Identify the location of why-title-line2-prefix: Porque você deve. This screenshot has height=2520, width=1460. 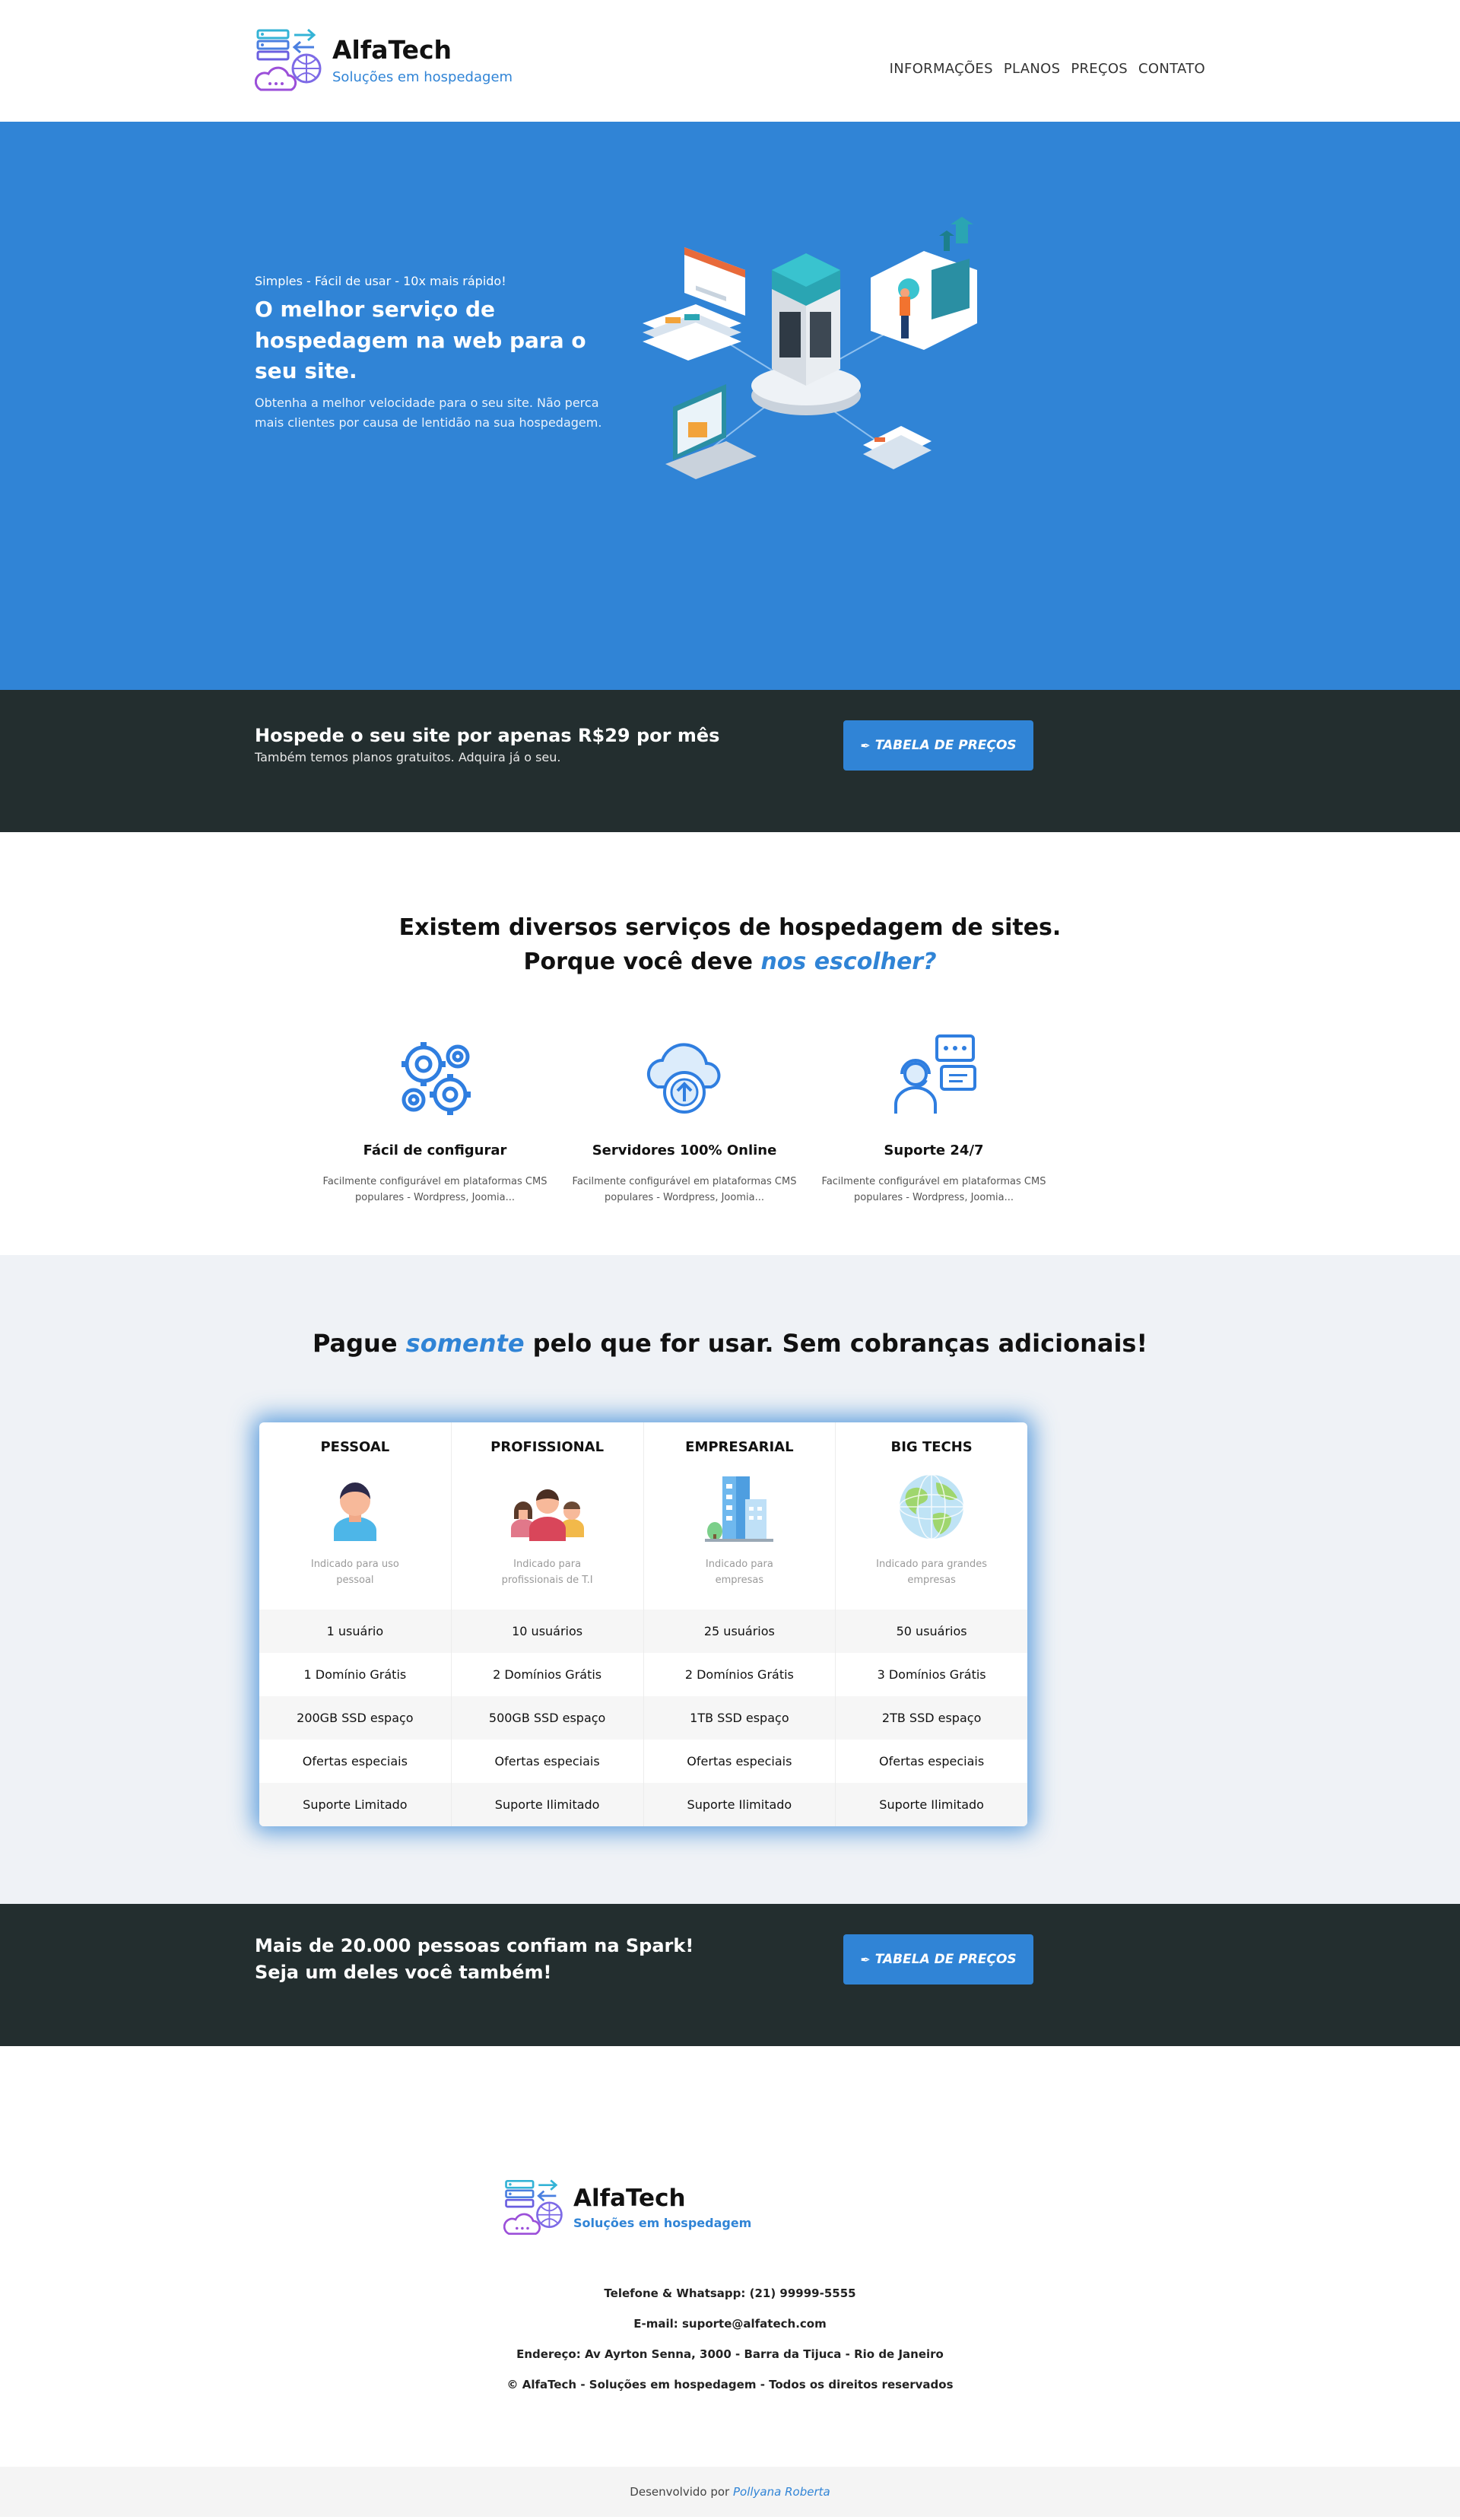
(642, 962).